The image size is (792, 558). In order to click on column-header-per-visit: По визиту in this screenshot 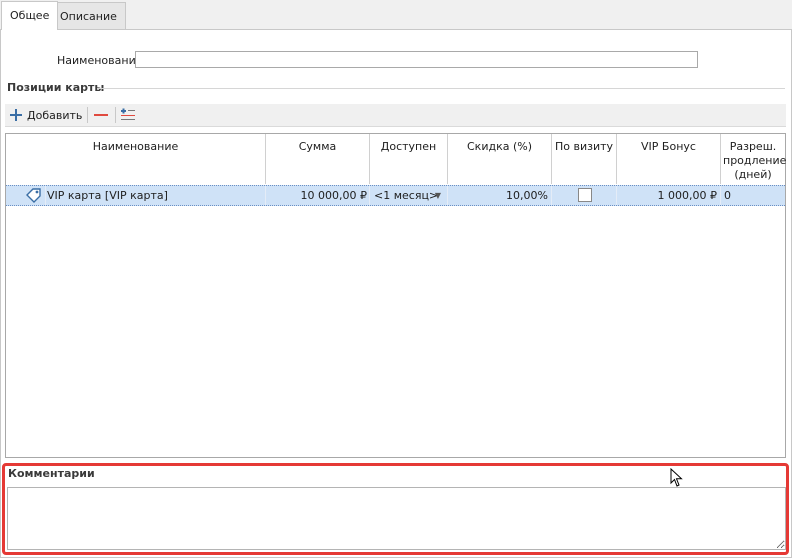, I will do `click(584, 159)`.